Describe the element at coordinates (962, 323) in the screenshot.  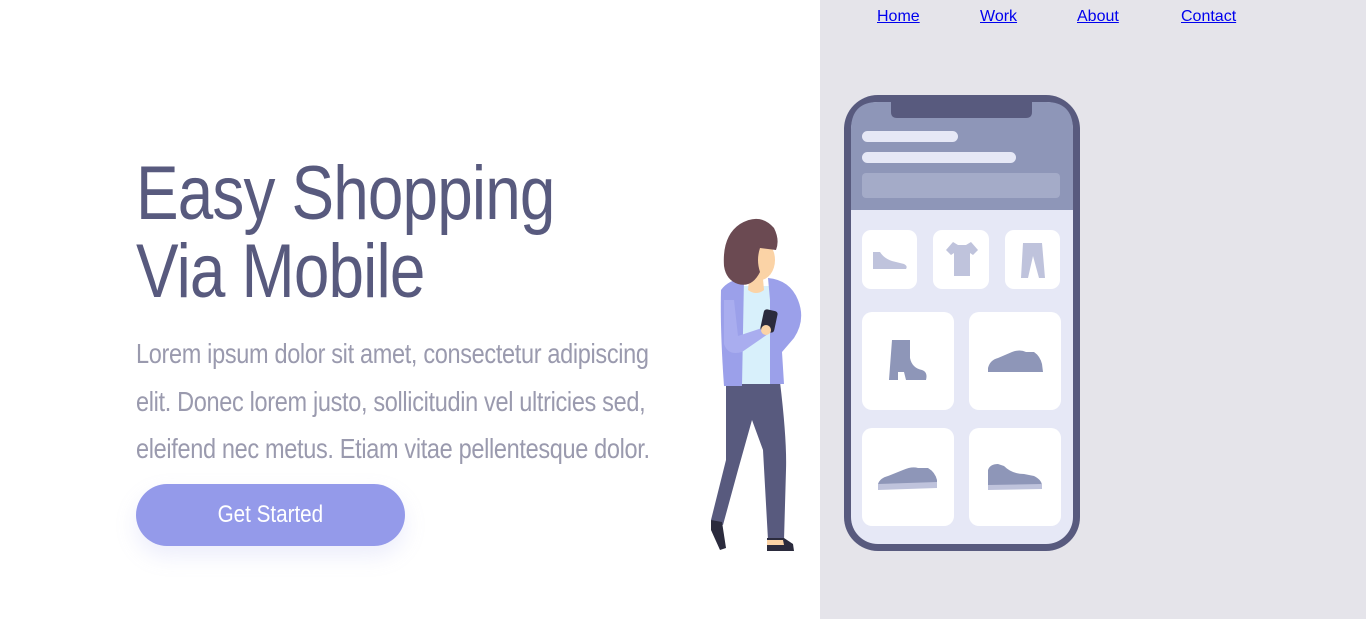
I see `phone-illustration` at that location.